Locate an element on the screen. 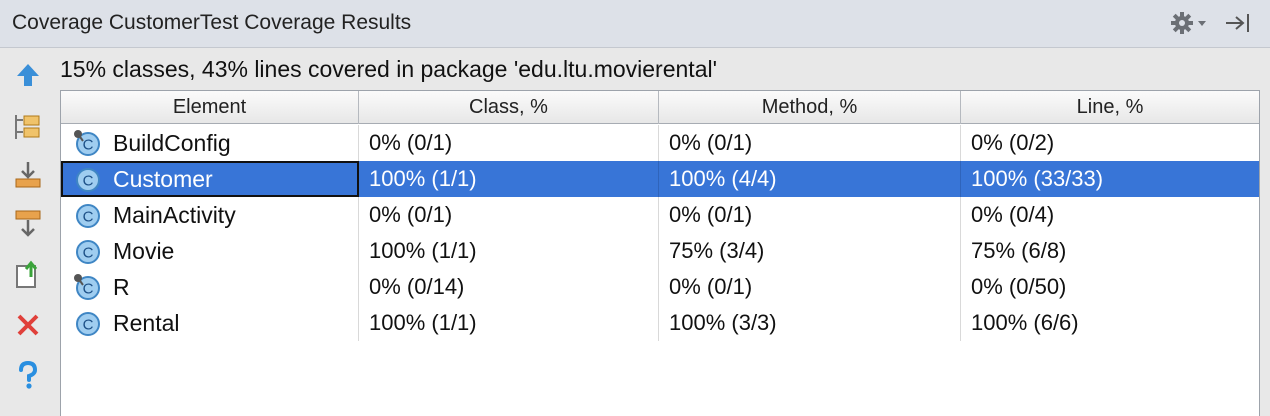 The height and width of the screenshot is (416, 1270). element-cell: C Movie is located at coordinates (210, 251).